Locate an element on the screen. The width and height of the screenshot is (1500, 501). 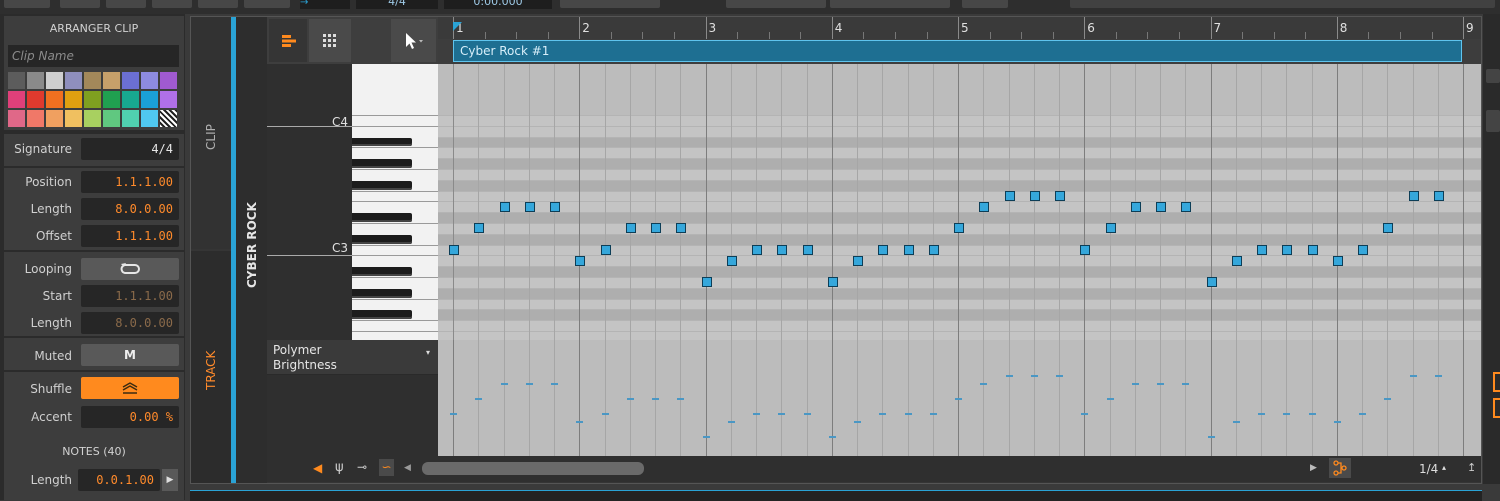
automation-parameter-selector: Polymer Brightness ▾ is located at coordinates (352, 357).